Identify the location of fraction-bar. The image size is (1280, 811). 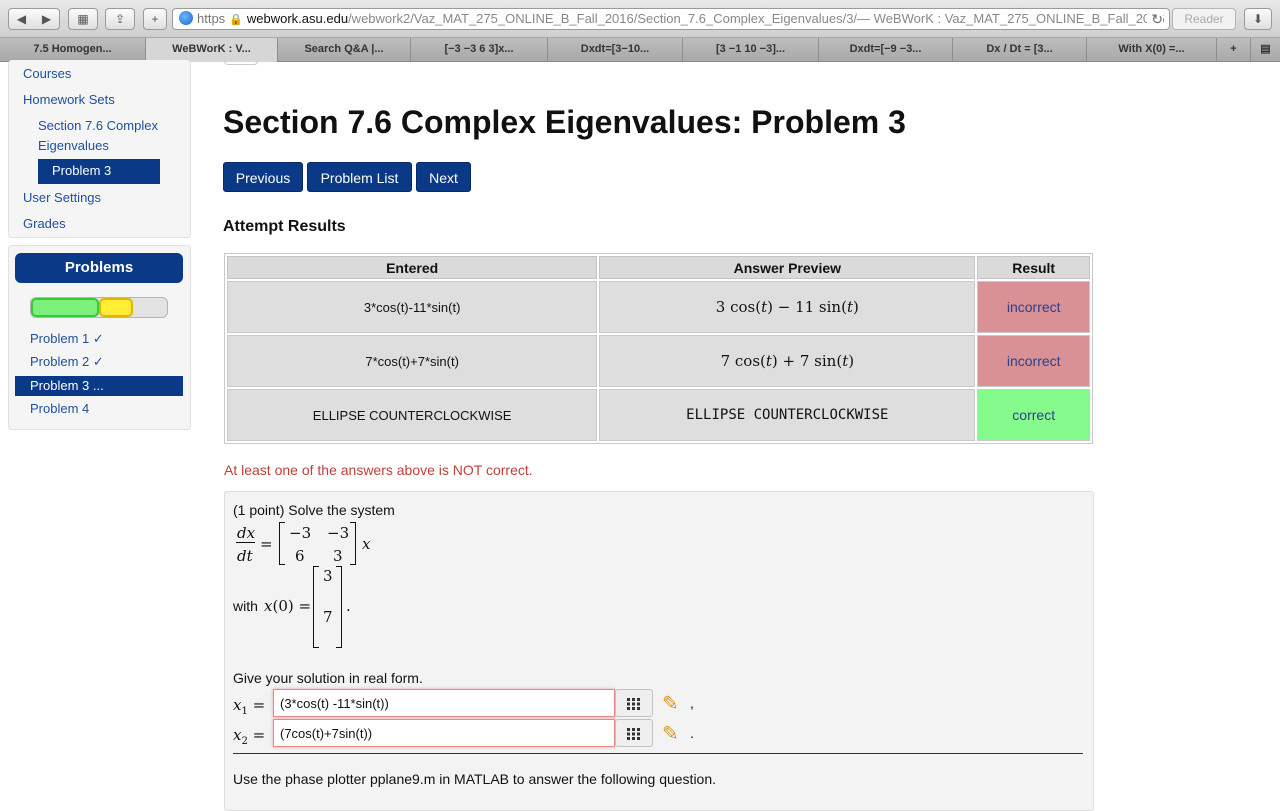
(245, 542).